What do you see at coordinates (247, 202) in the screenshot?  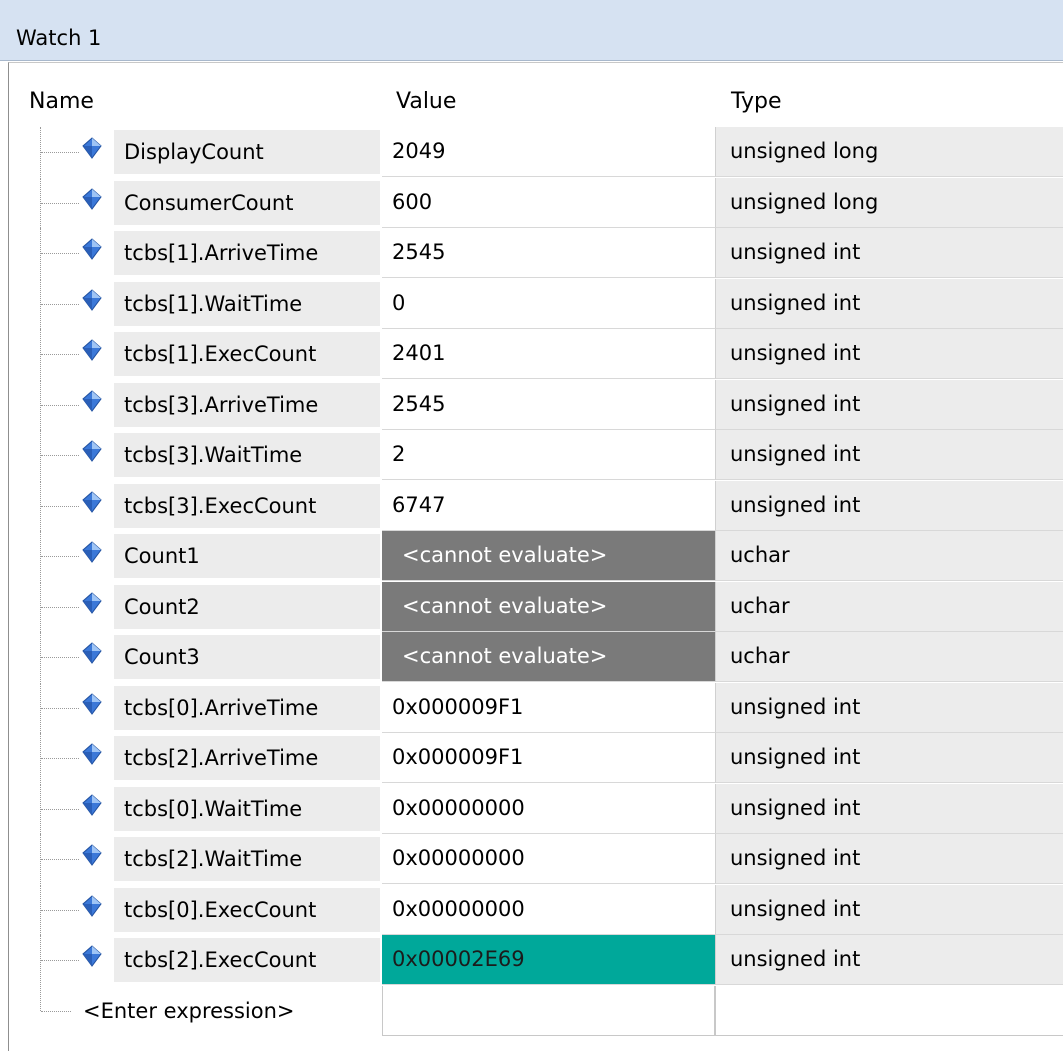 I see `watch-name-cell: ConsumerCount` at bounding box center [247, 202].